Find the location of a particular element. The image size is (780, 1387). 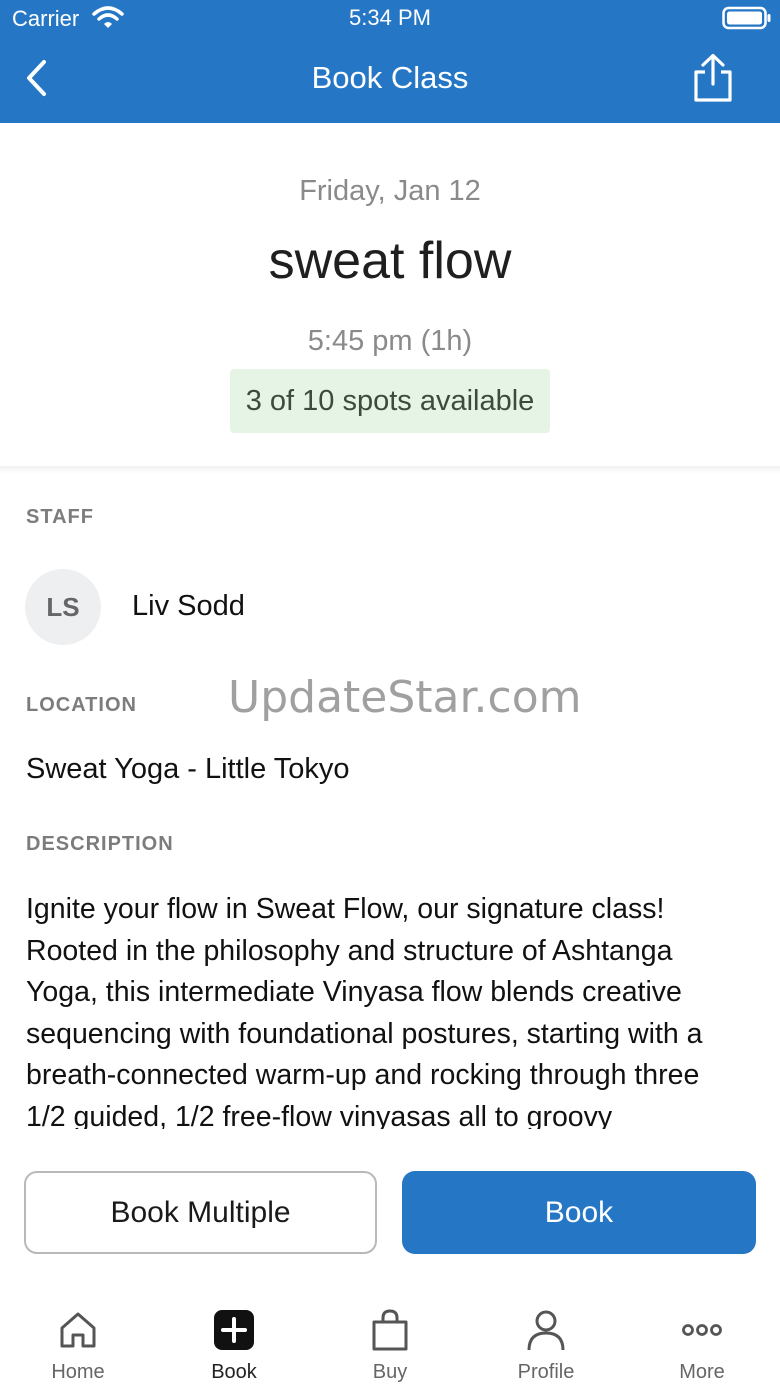

staff-name: Liv Sodd is located at coordinates (188, 606).